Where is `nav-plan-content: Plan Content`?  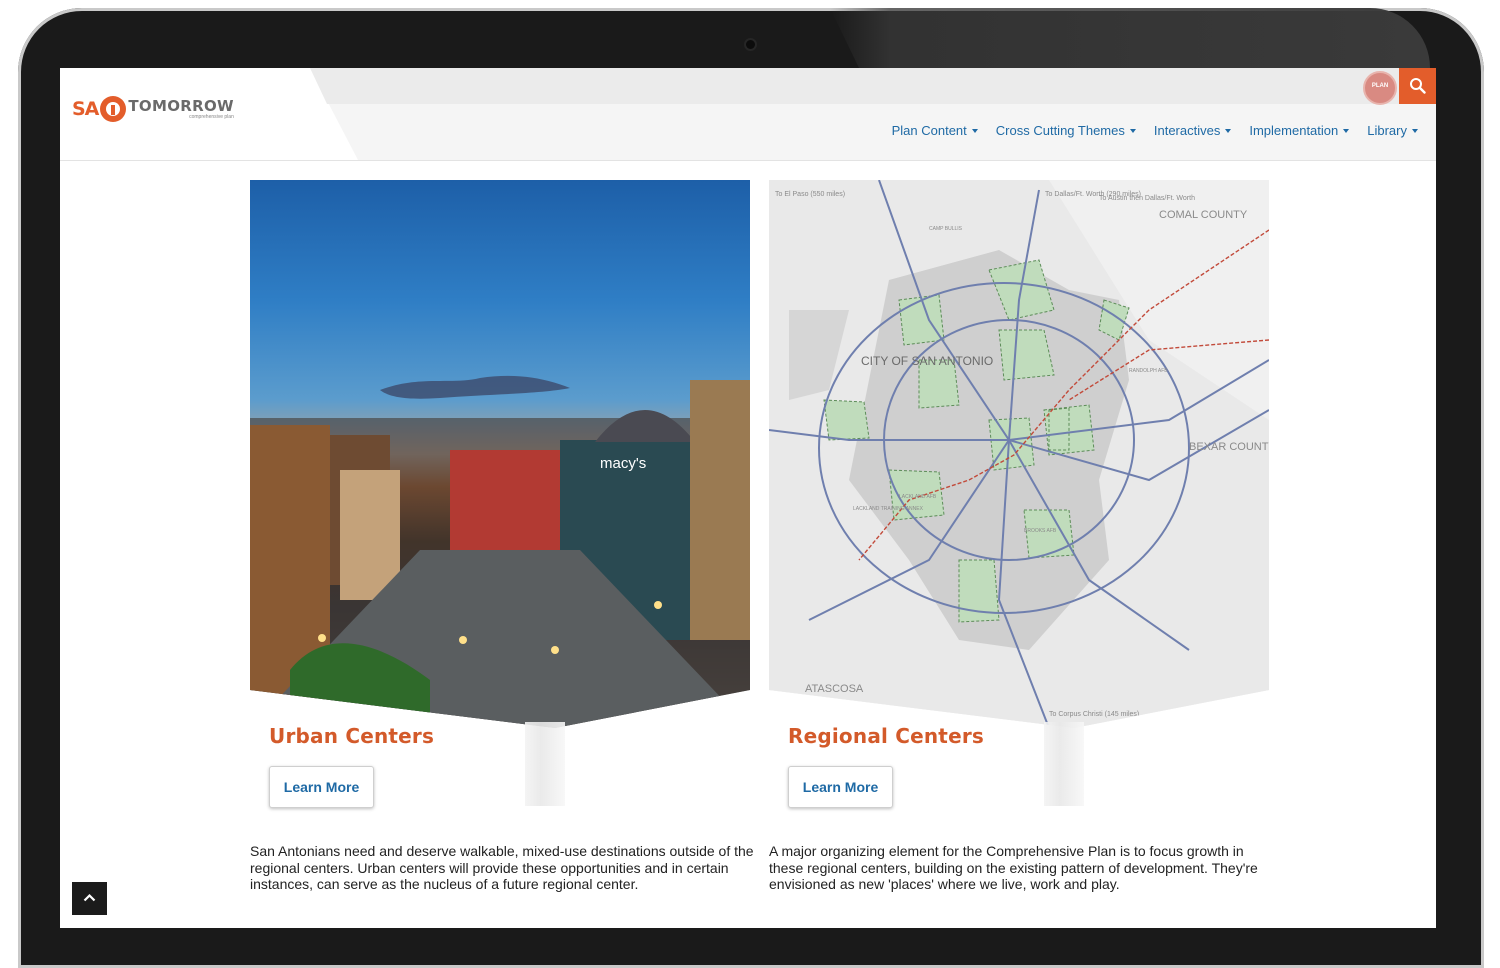 nav-plan-content: Plan Content is located at coordinates (935, 130).